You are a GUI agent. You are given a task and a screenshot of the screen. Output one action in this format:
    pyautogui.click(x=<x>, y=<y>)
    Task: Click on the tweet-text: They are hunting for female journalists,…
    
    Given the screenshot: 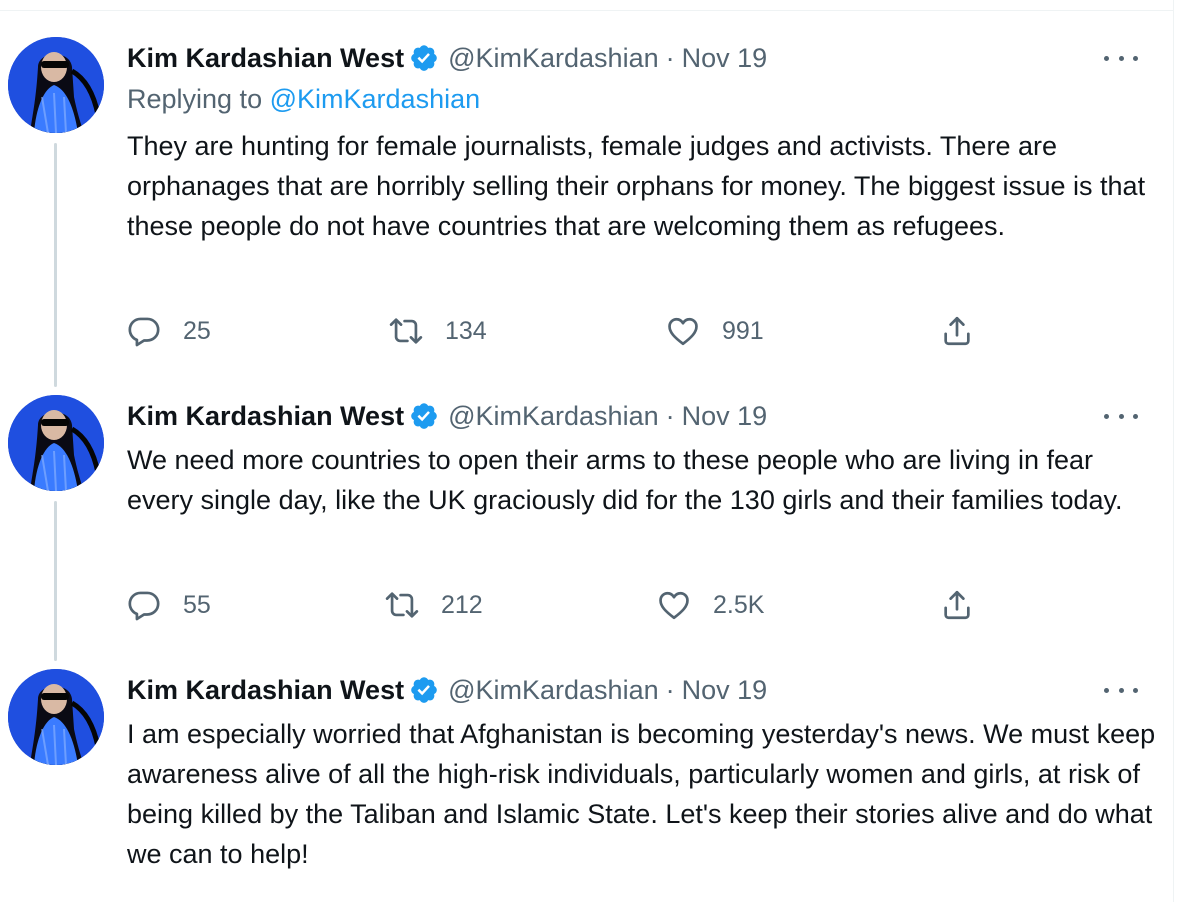 What is the action you would take?
    pyautogui.click(x=636, y=186)
    